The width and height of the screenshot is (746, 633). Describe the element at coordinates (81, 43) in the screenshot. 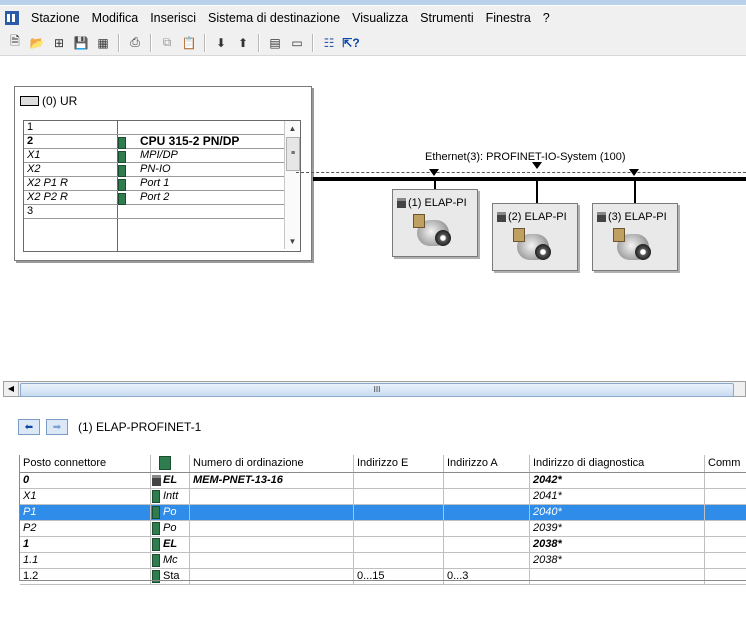

I see `save-icon: 💾` at that location.